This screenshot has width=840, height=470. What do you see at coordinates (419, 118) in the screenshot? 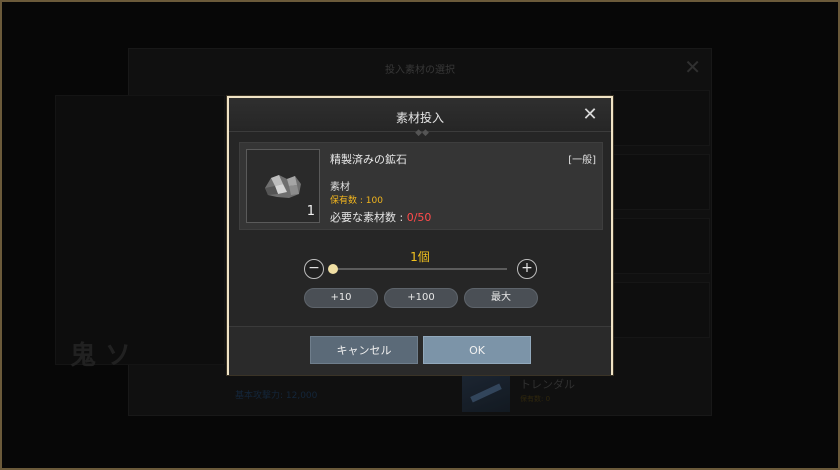
I see `dialog-title: 素材投入` at bounding box center [419, 118].